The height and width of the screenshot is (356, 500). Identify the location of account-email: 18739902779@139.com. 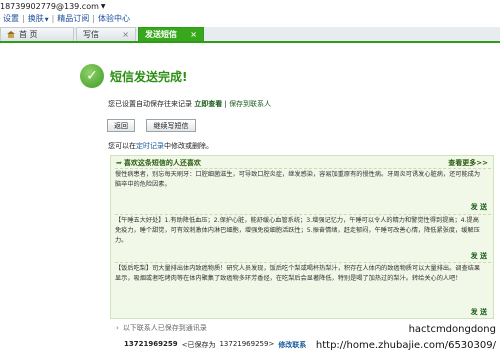
(49, 6).